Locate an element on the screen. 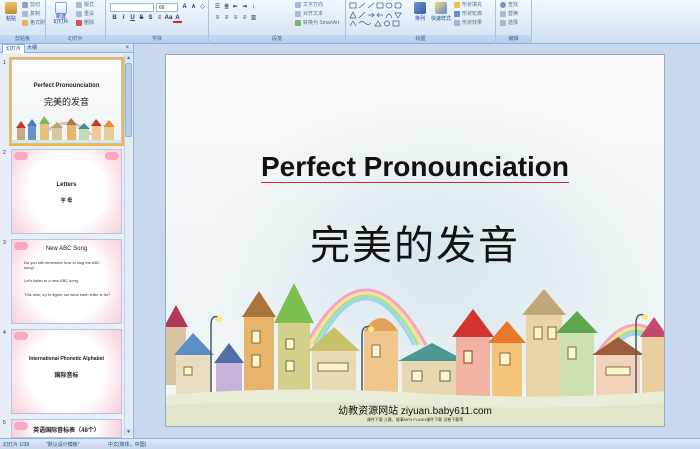  brush-icon is located at coordinates (25, 22).